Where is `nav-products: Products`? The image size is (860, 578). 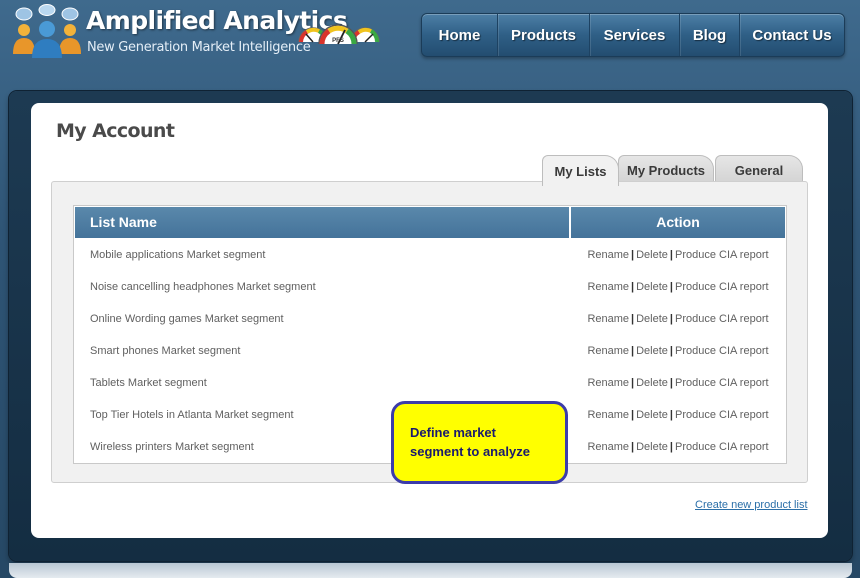
nav-products: Products is located at coordinates (544, 35).